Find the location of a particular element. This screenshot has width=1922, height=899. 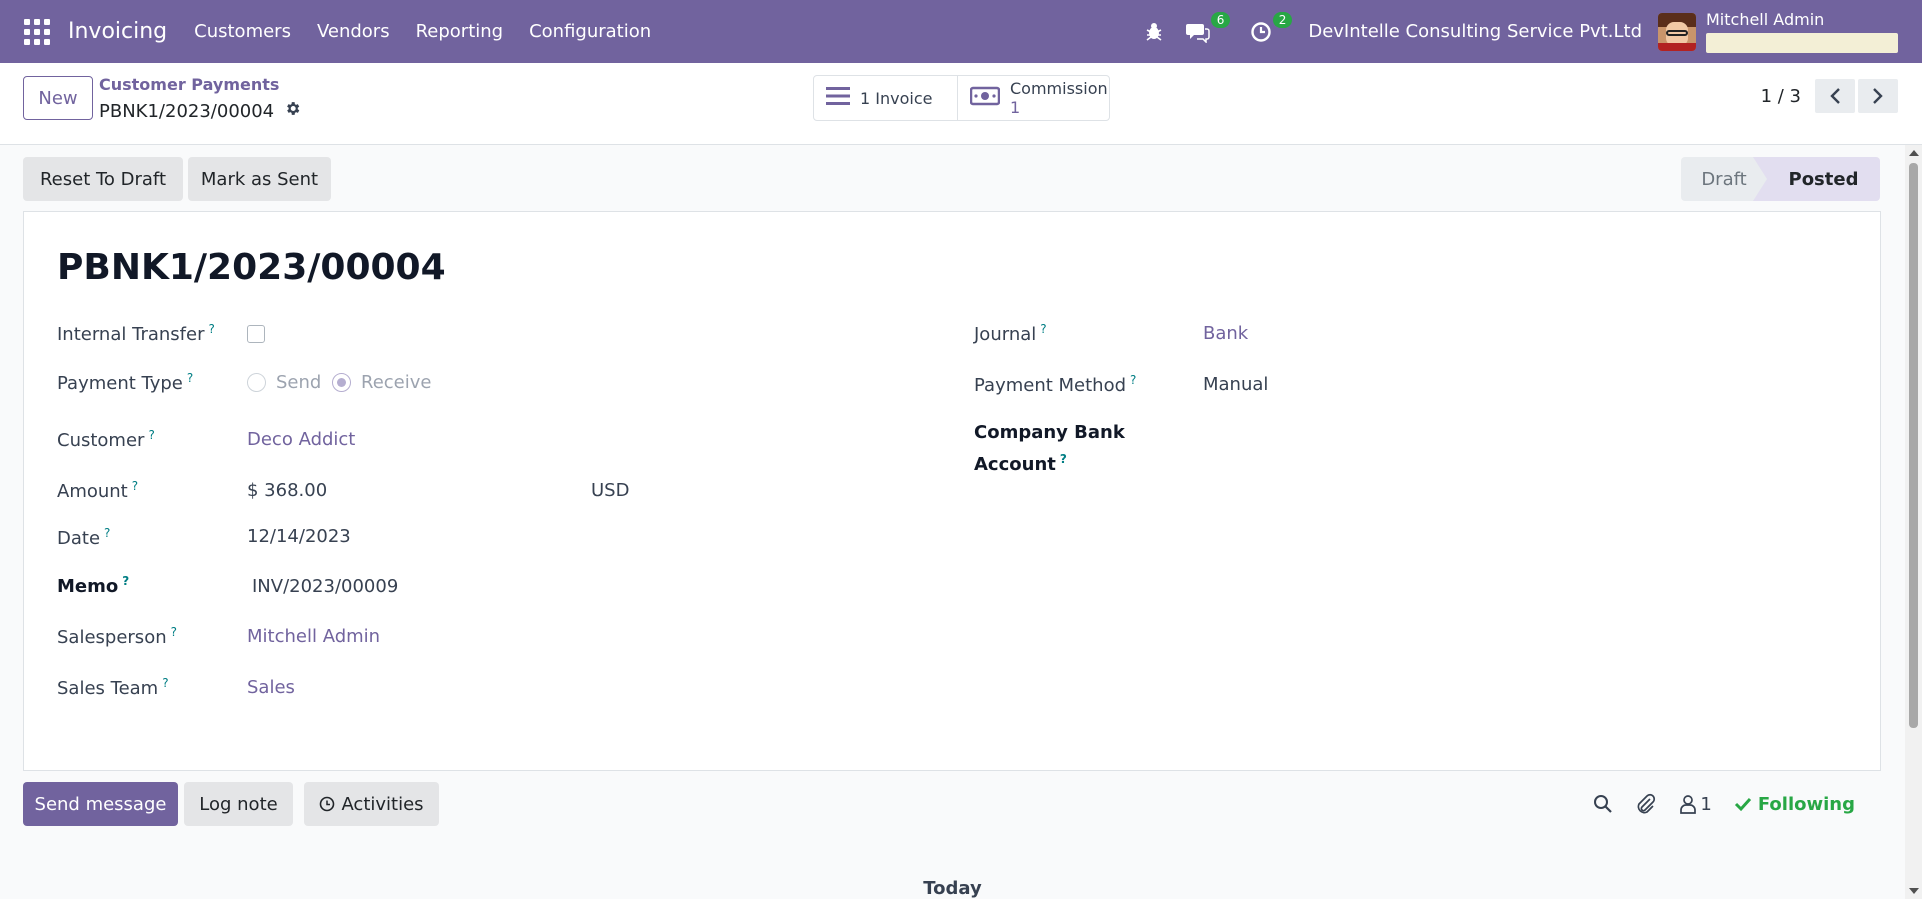

chevron-left-icon is located at coordinates (1835, 96).